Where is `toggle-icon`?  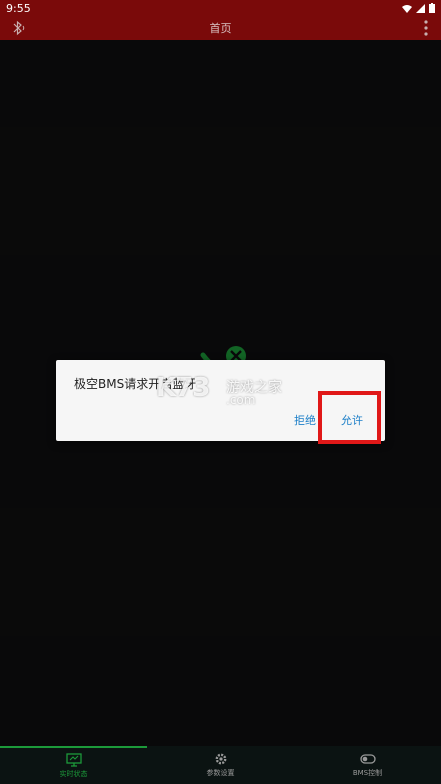
toggle-icon is located at coordinates (367, 759).